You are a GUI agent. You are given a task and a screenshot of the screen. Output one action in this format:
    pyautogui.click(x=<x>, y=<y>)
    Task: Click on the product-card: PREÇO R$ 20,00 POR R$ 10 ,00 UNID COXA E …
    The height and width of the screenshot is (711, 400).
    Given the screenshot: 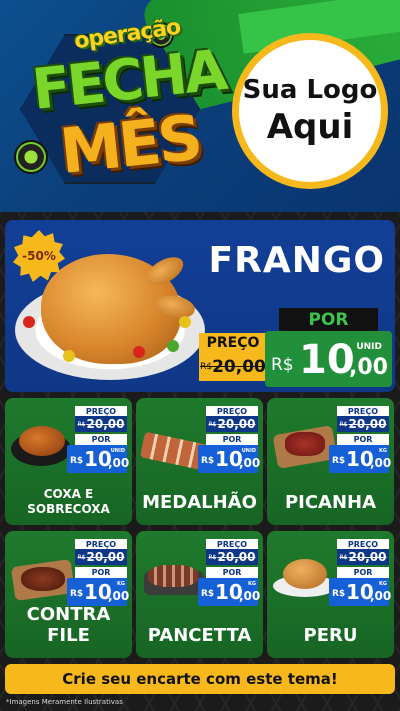 What is the action you would take?
    pyautogui.click(x=68, y=461)
    